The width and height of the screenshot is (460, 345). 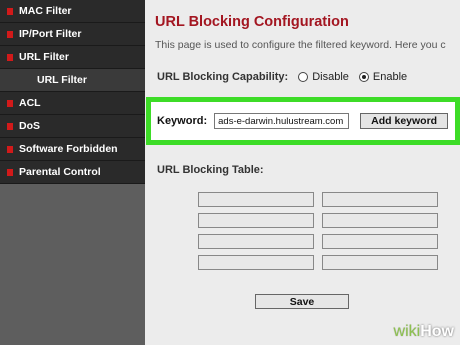 I want to click on radio-icon, so click(x=303, y=77).